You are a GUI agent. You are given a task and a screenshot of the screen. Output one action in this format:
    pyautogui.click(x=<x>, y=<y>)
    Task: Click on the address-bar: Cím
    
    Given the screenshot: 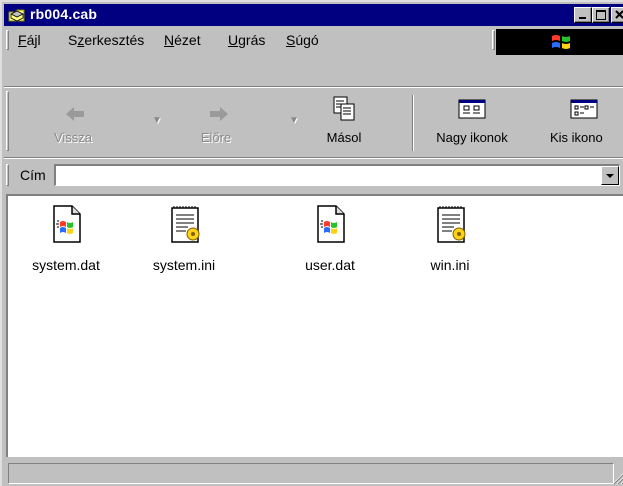 What is the action you would take?
    pyautogui.click(x=313, y=175)
    